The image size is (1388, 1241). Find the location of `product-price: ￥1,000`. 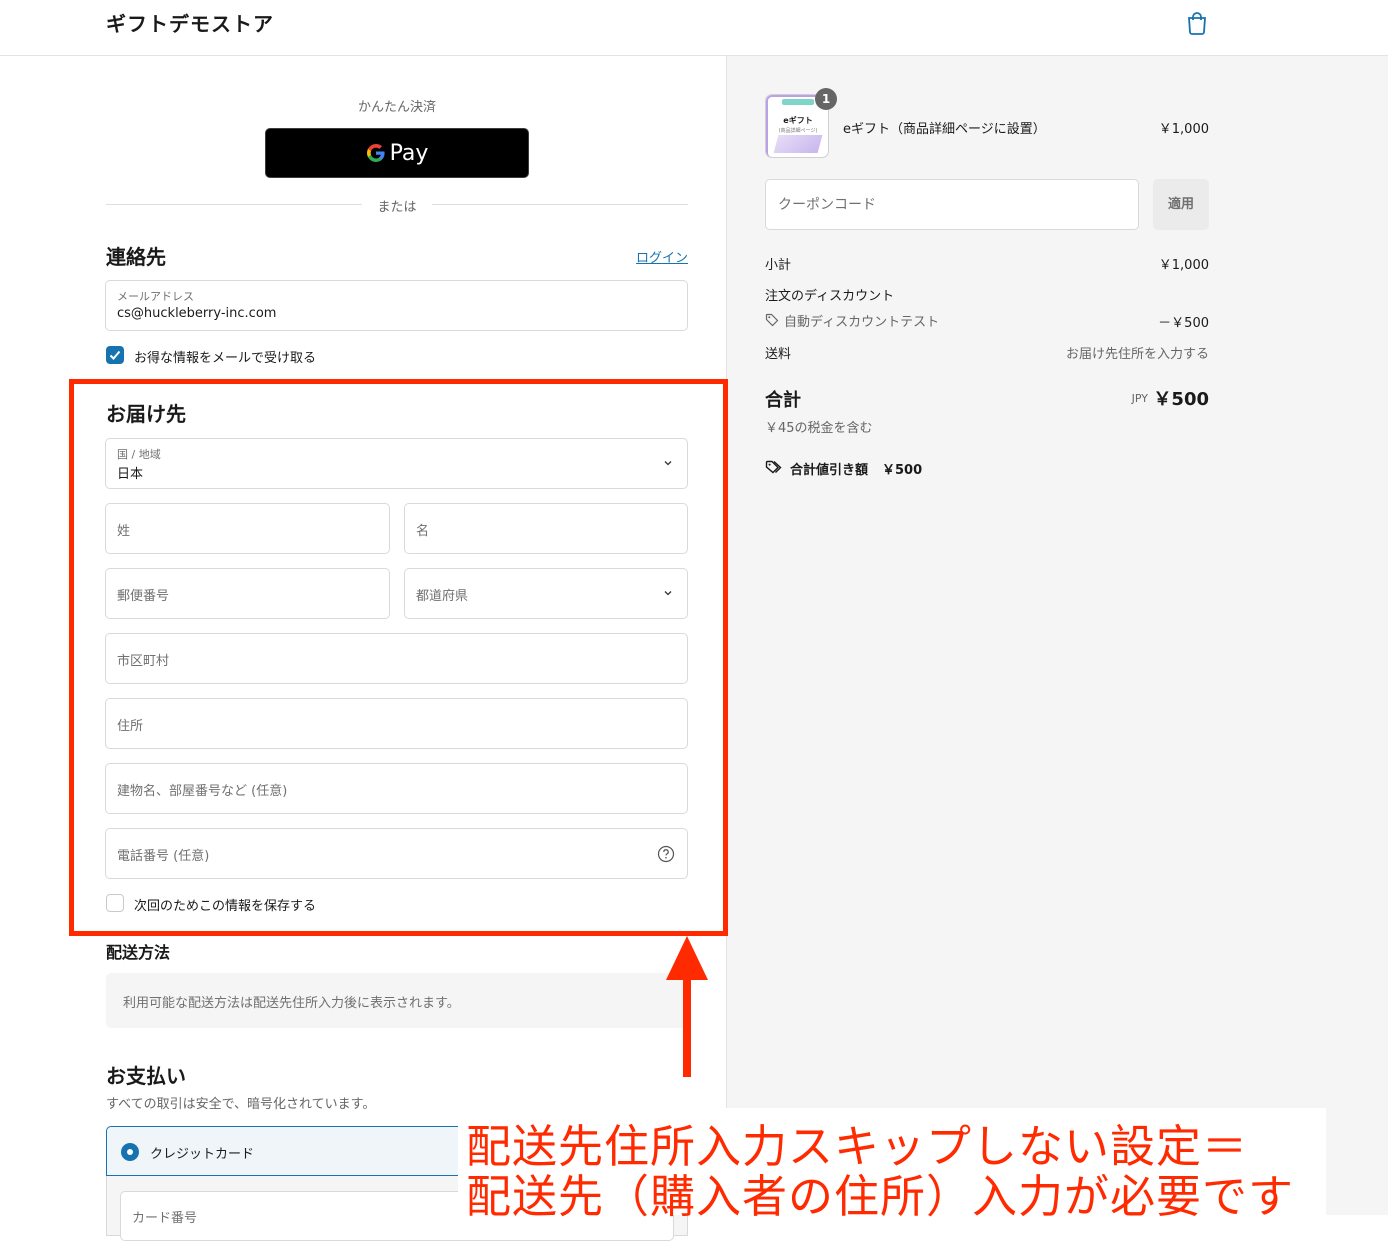

product-price: ￥1,000 is located at coordinates (1183, 129).